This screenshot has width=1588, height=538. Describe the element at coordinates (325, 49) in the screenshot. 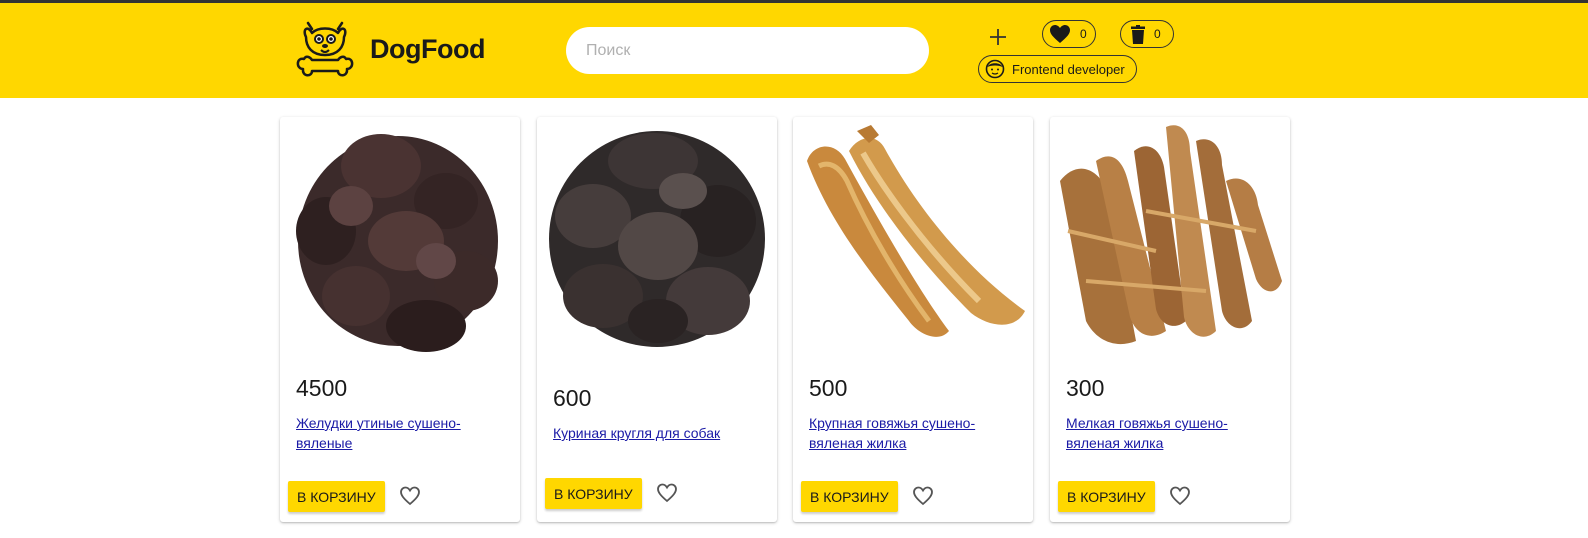

I see `dog-bone-icon` at that location.